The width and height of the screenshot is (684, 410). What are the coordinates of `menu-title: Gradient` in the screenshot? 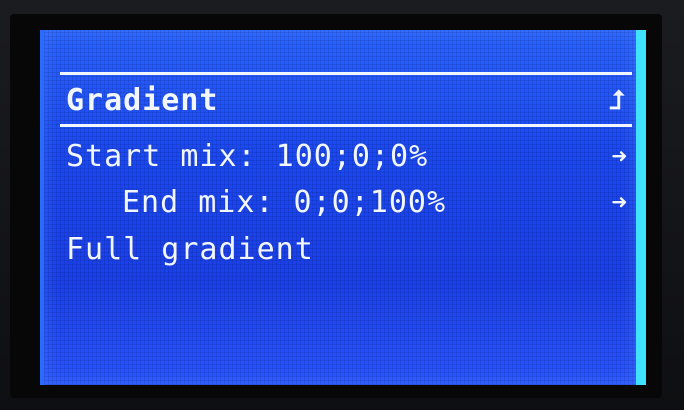 It's located at (142, 100).